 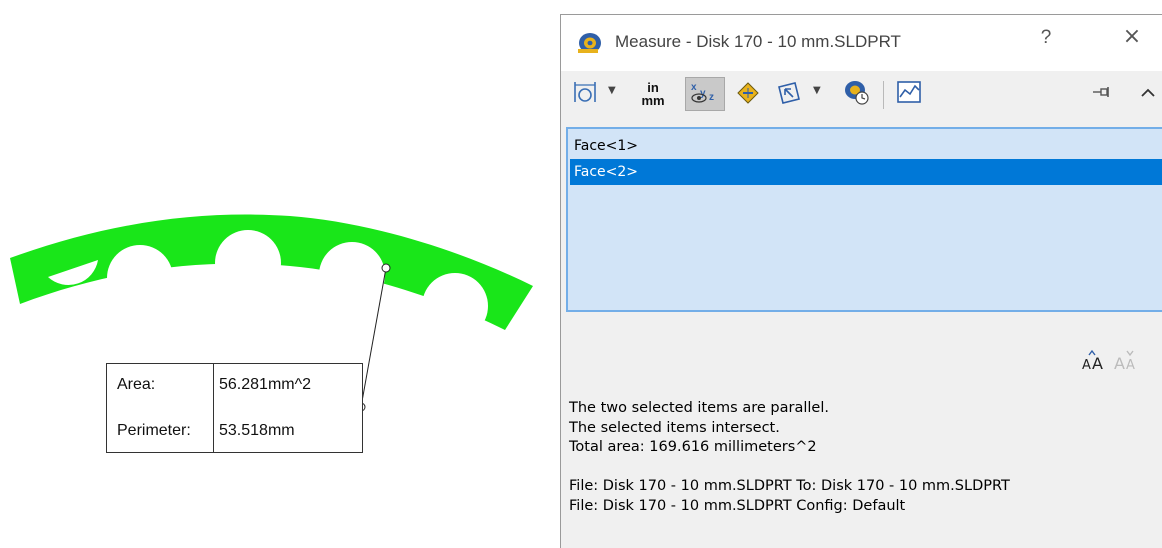 What do you see at coordinates (789, 468) in the screenshot?
I see `result-line` at bounding box center [789, 468].